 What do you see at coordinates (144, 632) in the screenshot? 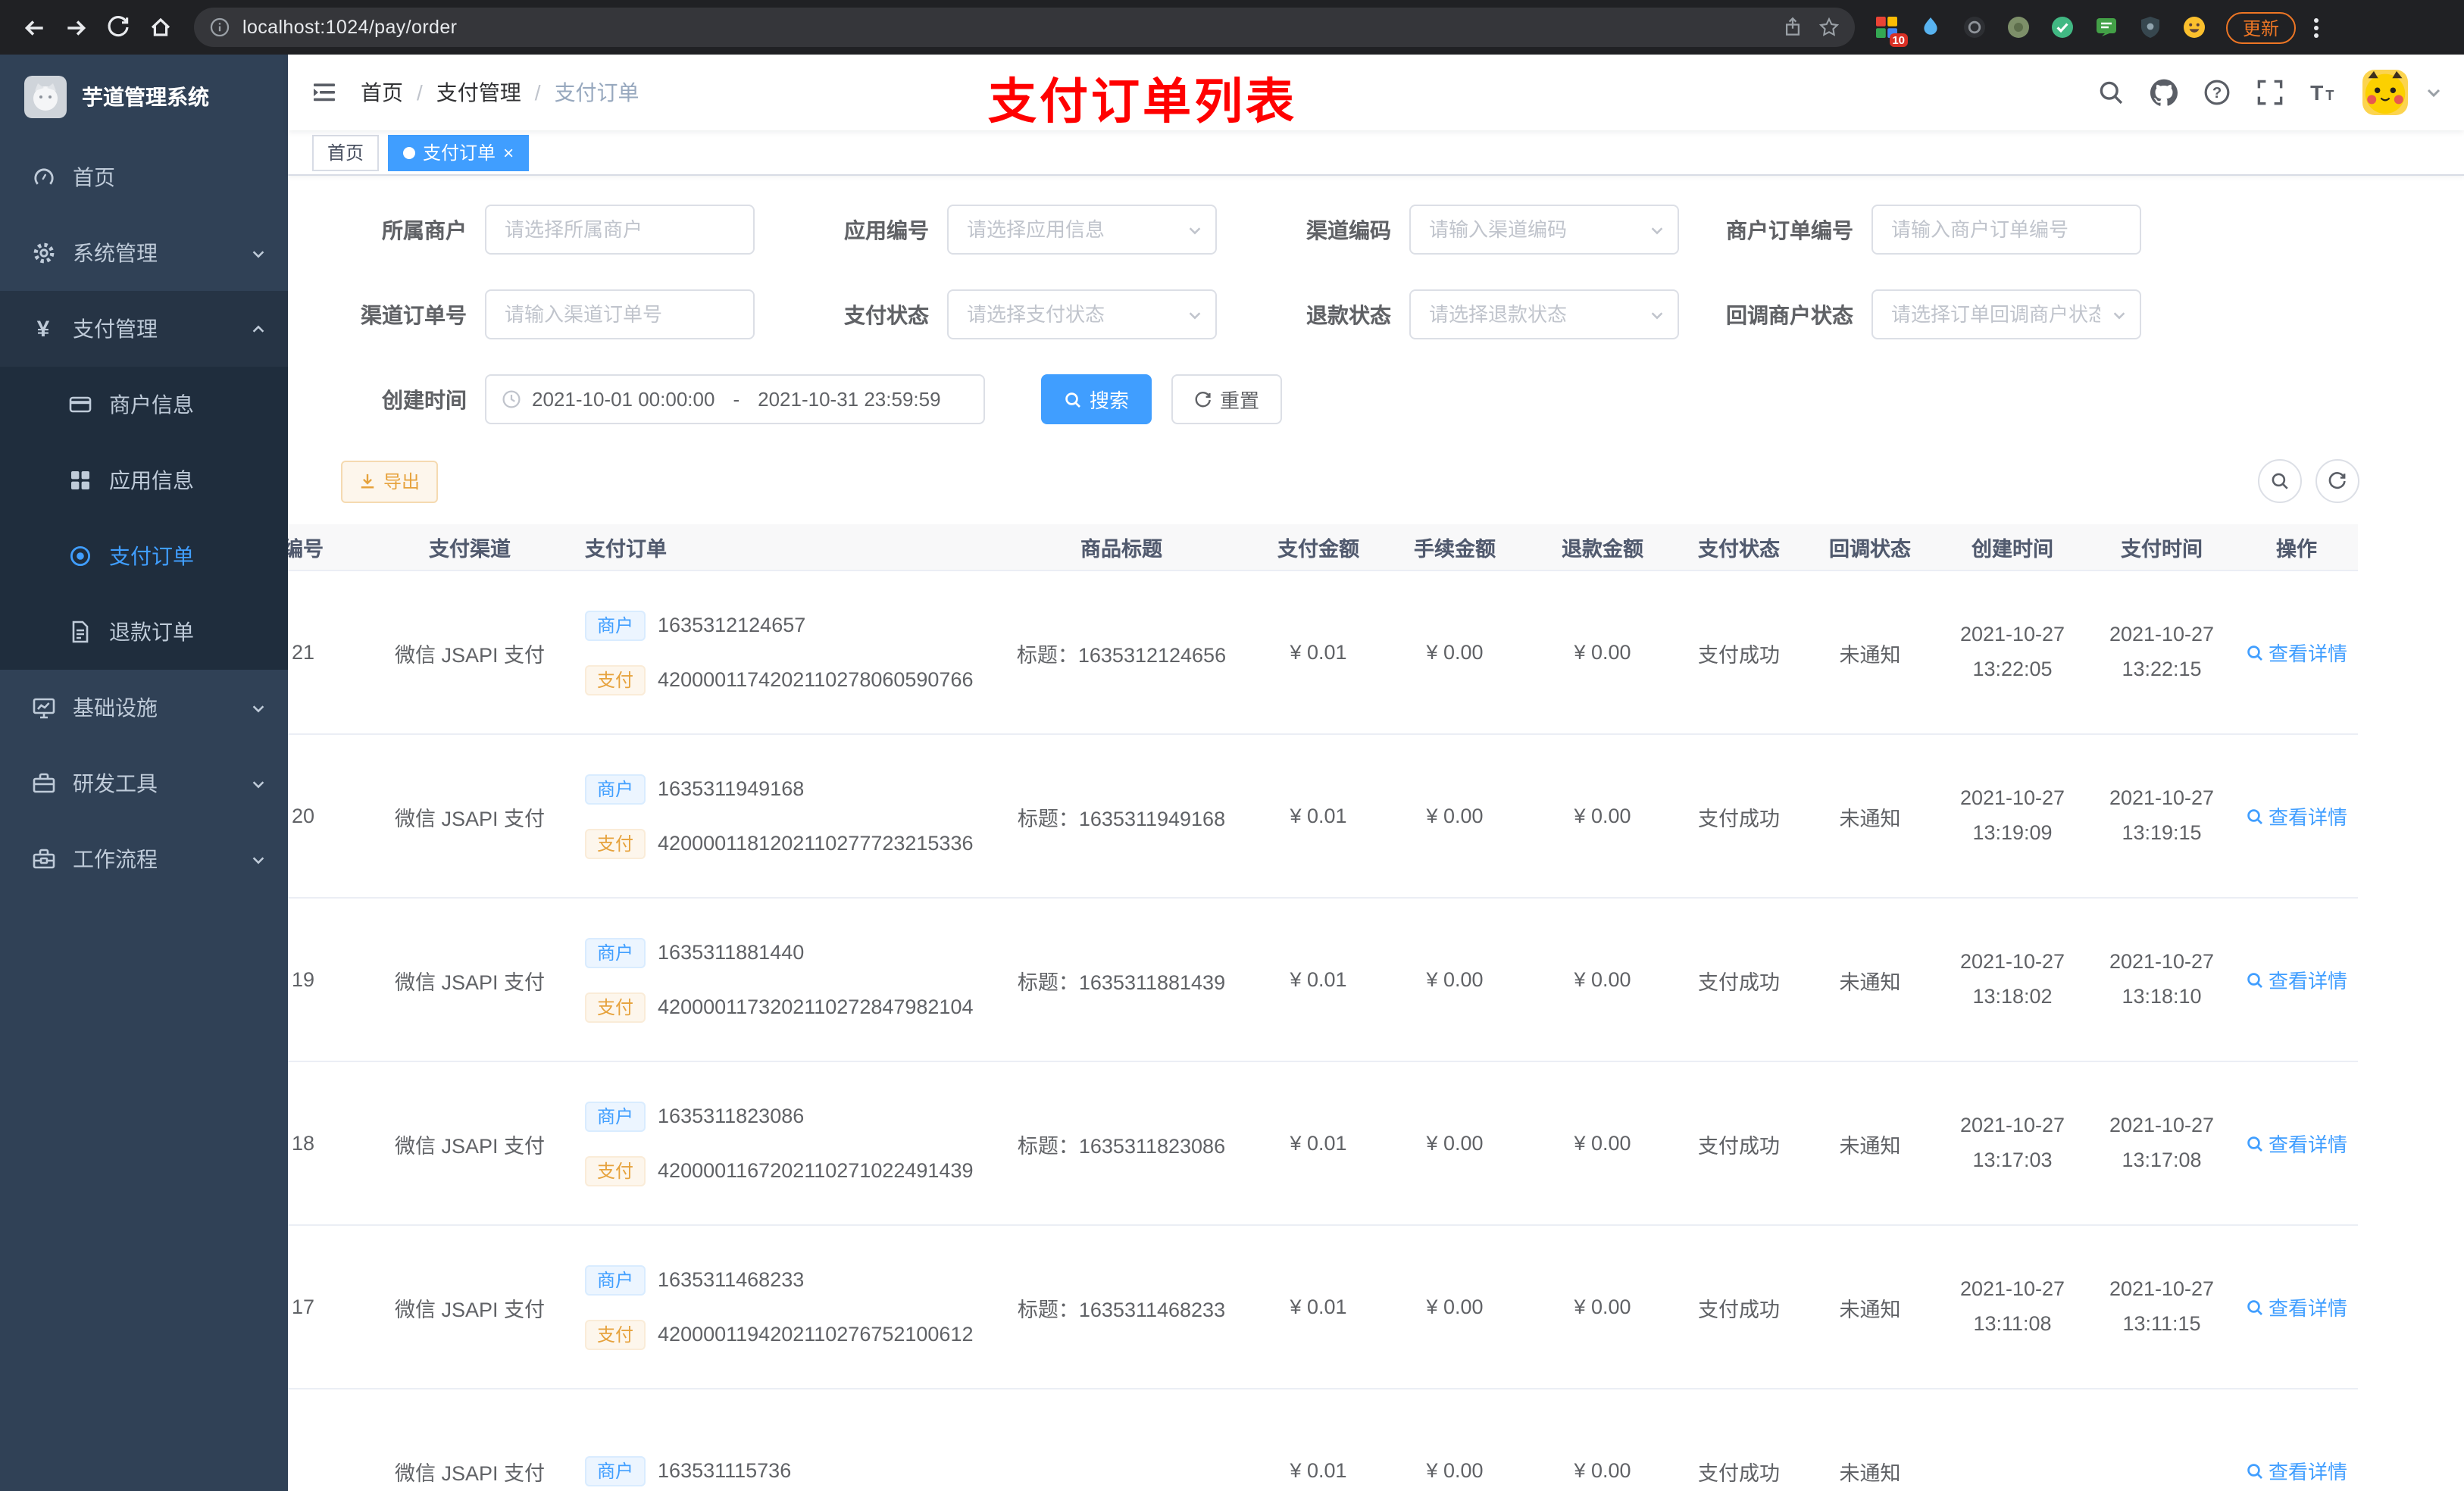
I see `sidebar-item-refund-order: 退款订单` at bounding box center [144, 632].